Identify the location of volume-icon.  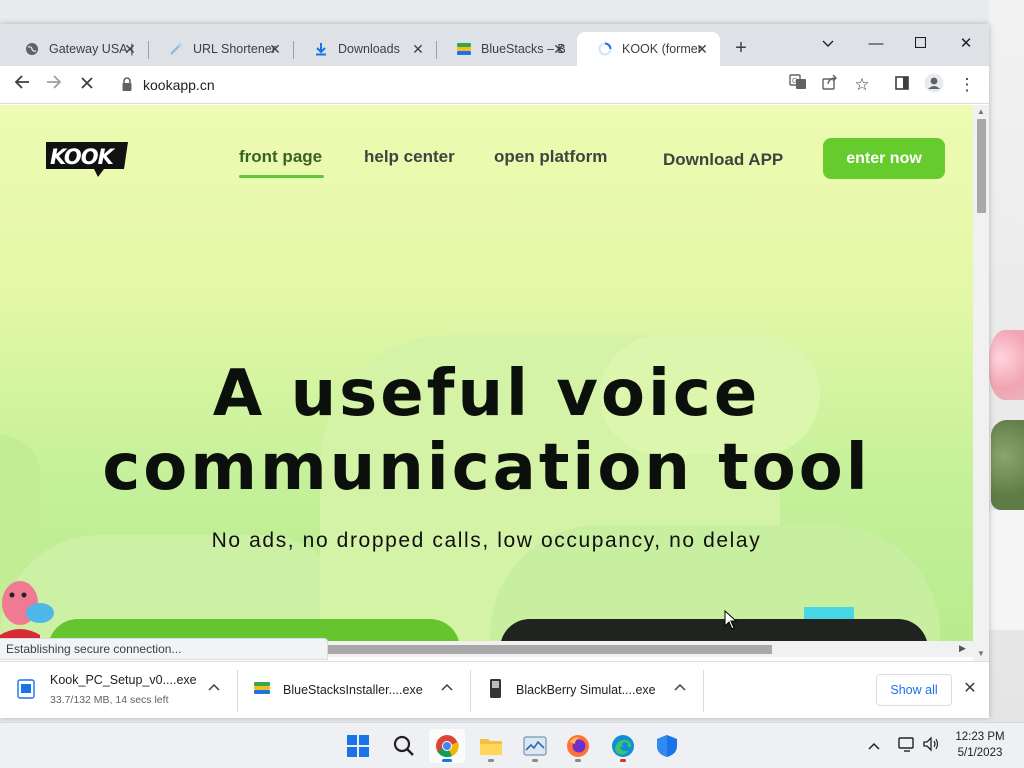
(931, 745).